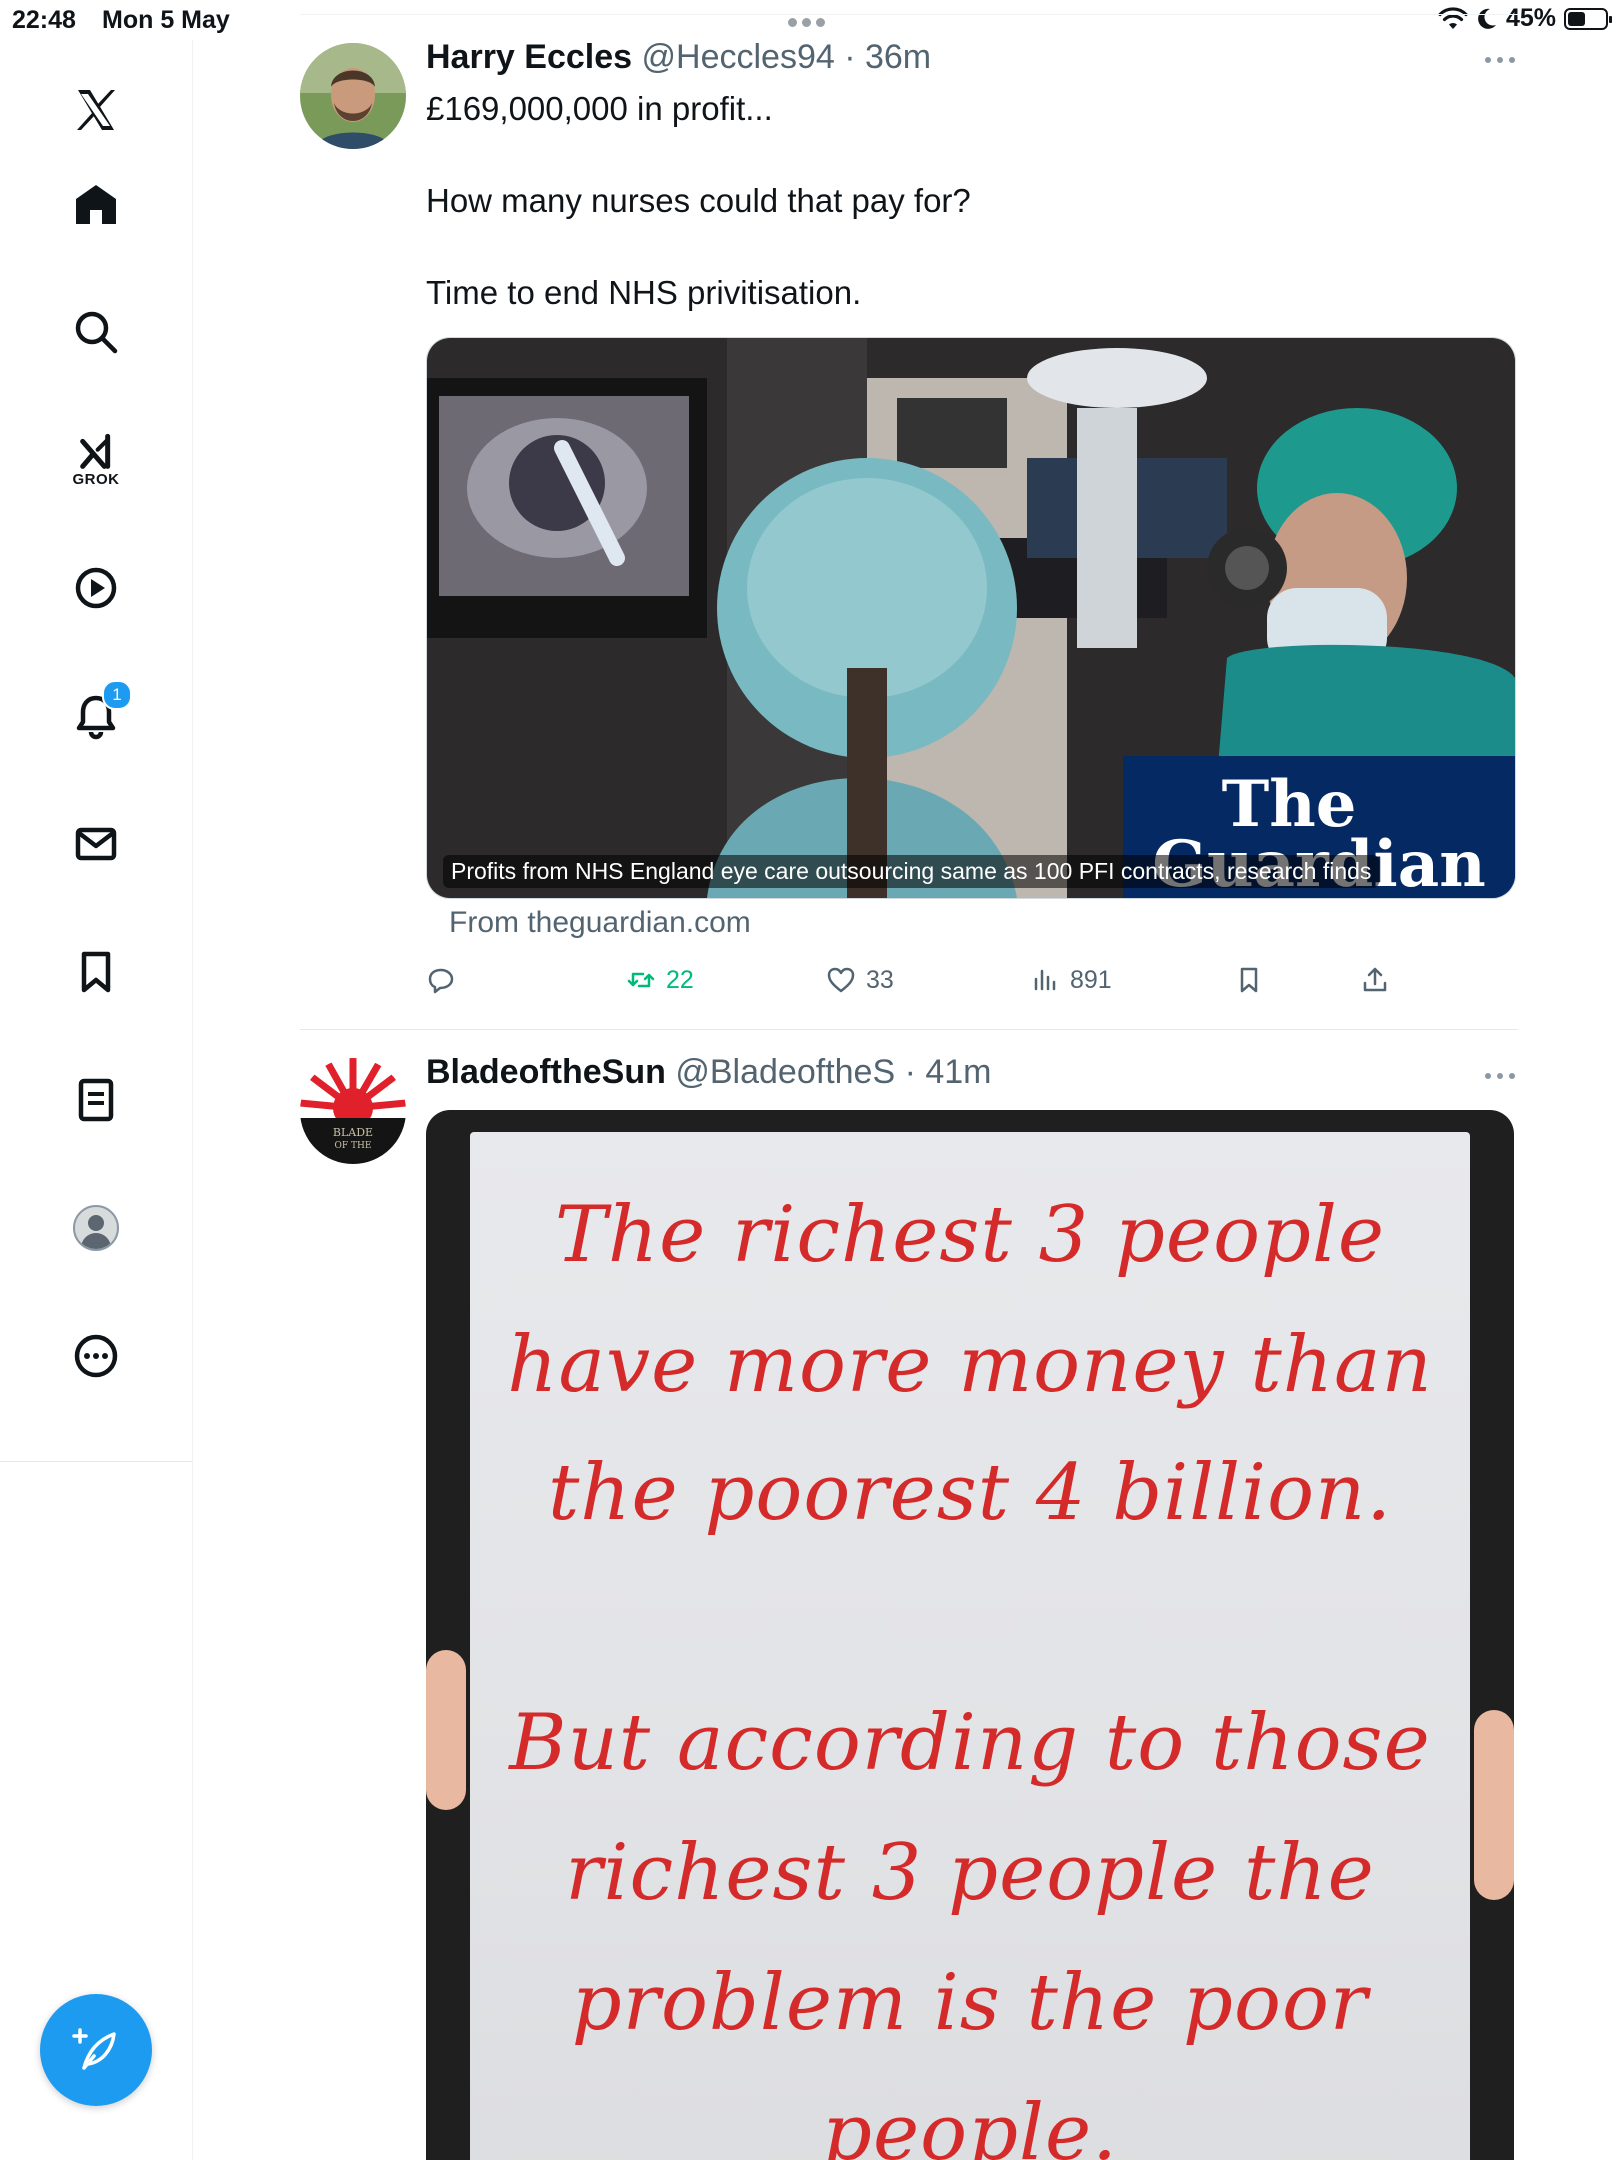 This screenshot has height=2160, width=1620. What do you see at coordinates (785, 1072) in the screenshot?
I see `author-handle: @BladeoftheS` at bounding box center [785, 1072].